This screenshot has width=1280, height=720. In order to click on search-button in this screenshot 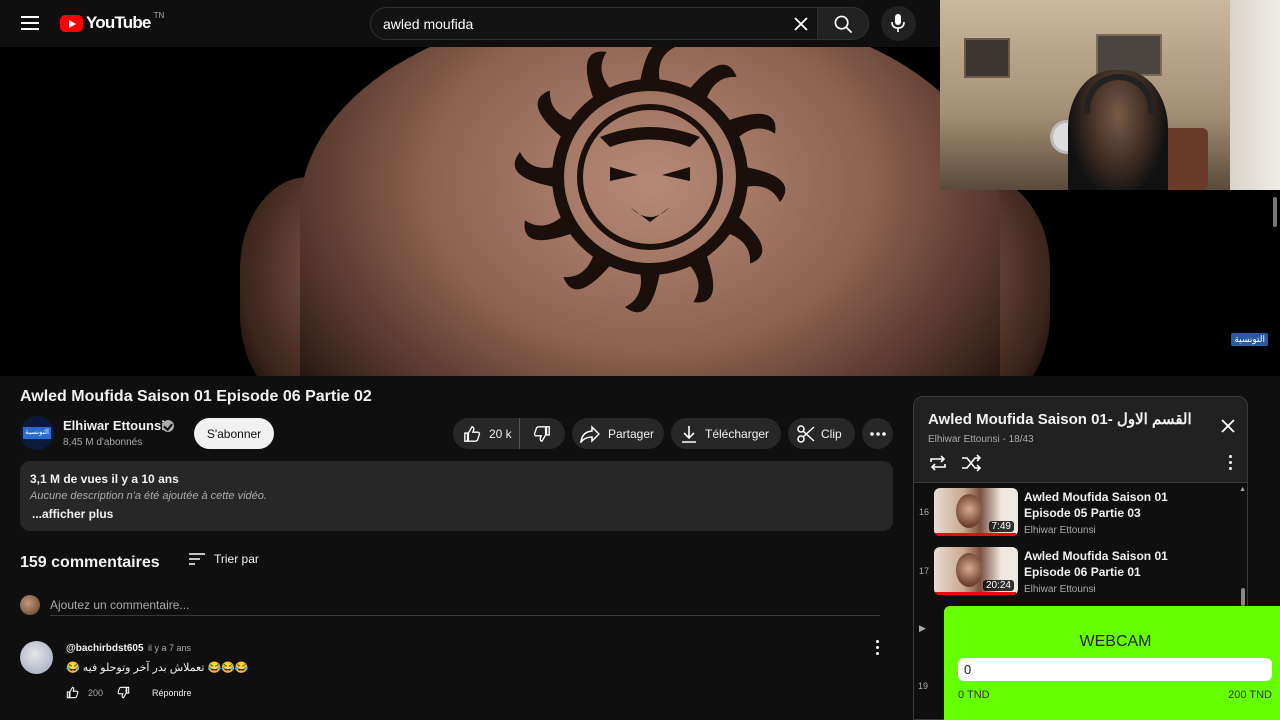, I will do `click(843, 23)`.